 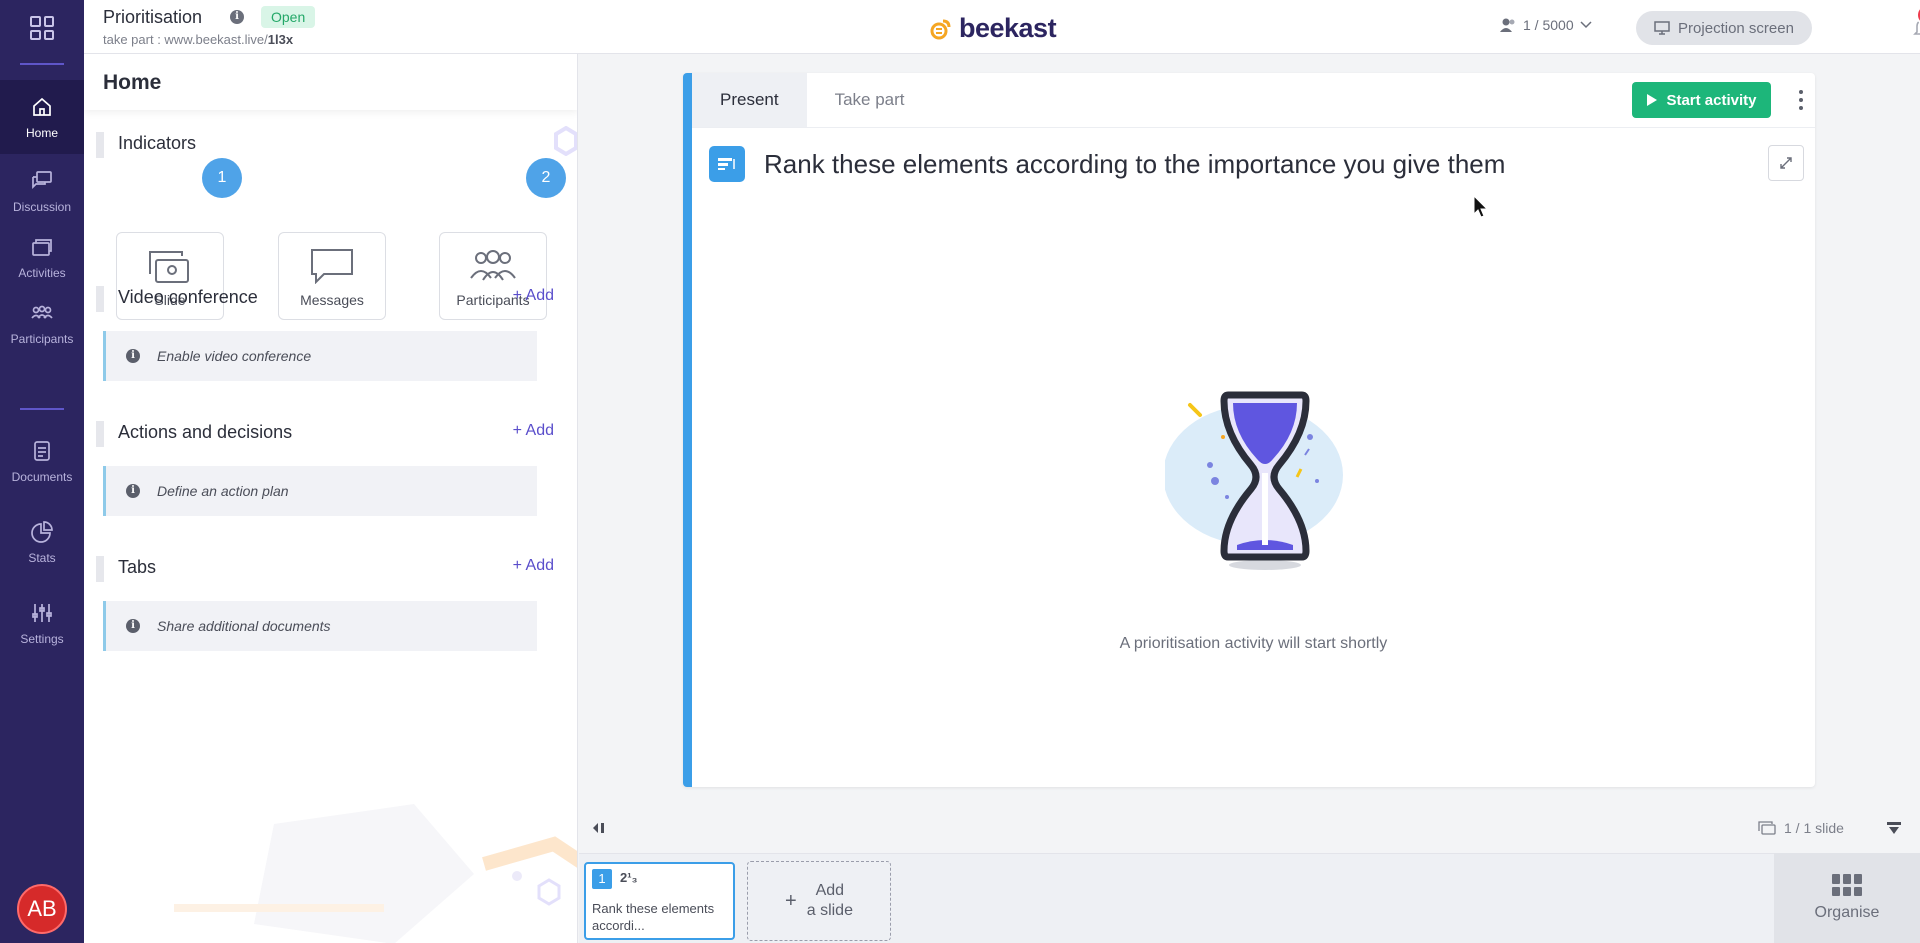 What do you see at coordinates (222, 178) in the screenshot?
I see `indicator-badge: 1` at bounding box center [222, 178].